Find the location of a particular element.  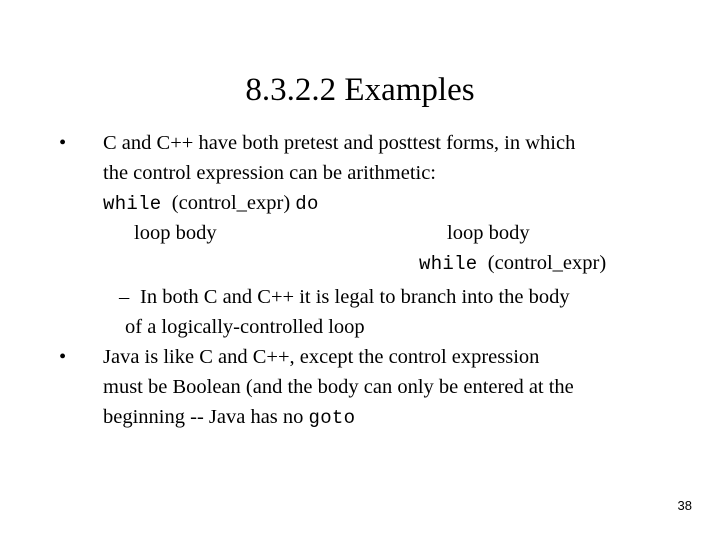

posttest-footer-text: while (control_expr) is located at coordinates (512, 263).